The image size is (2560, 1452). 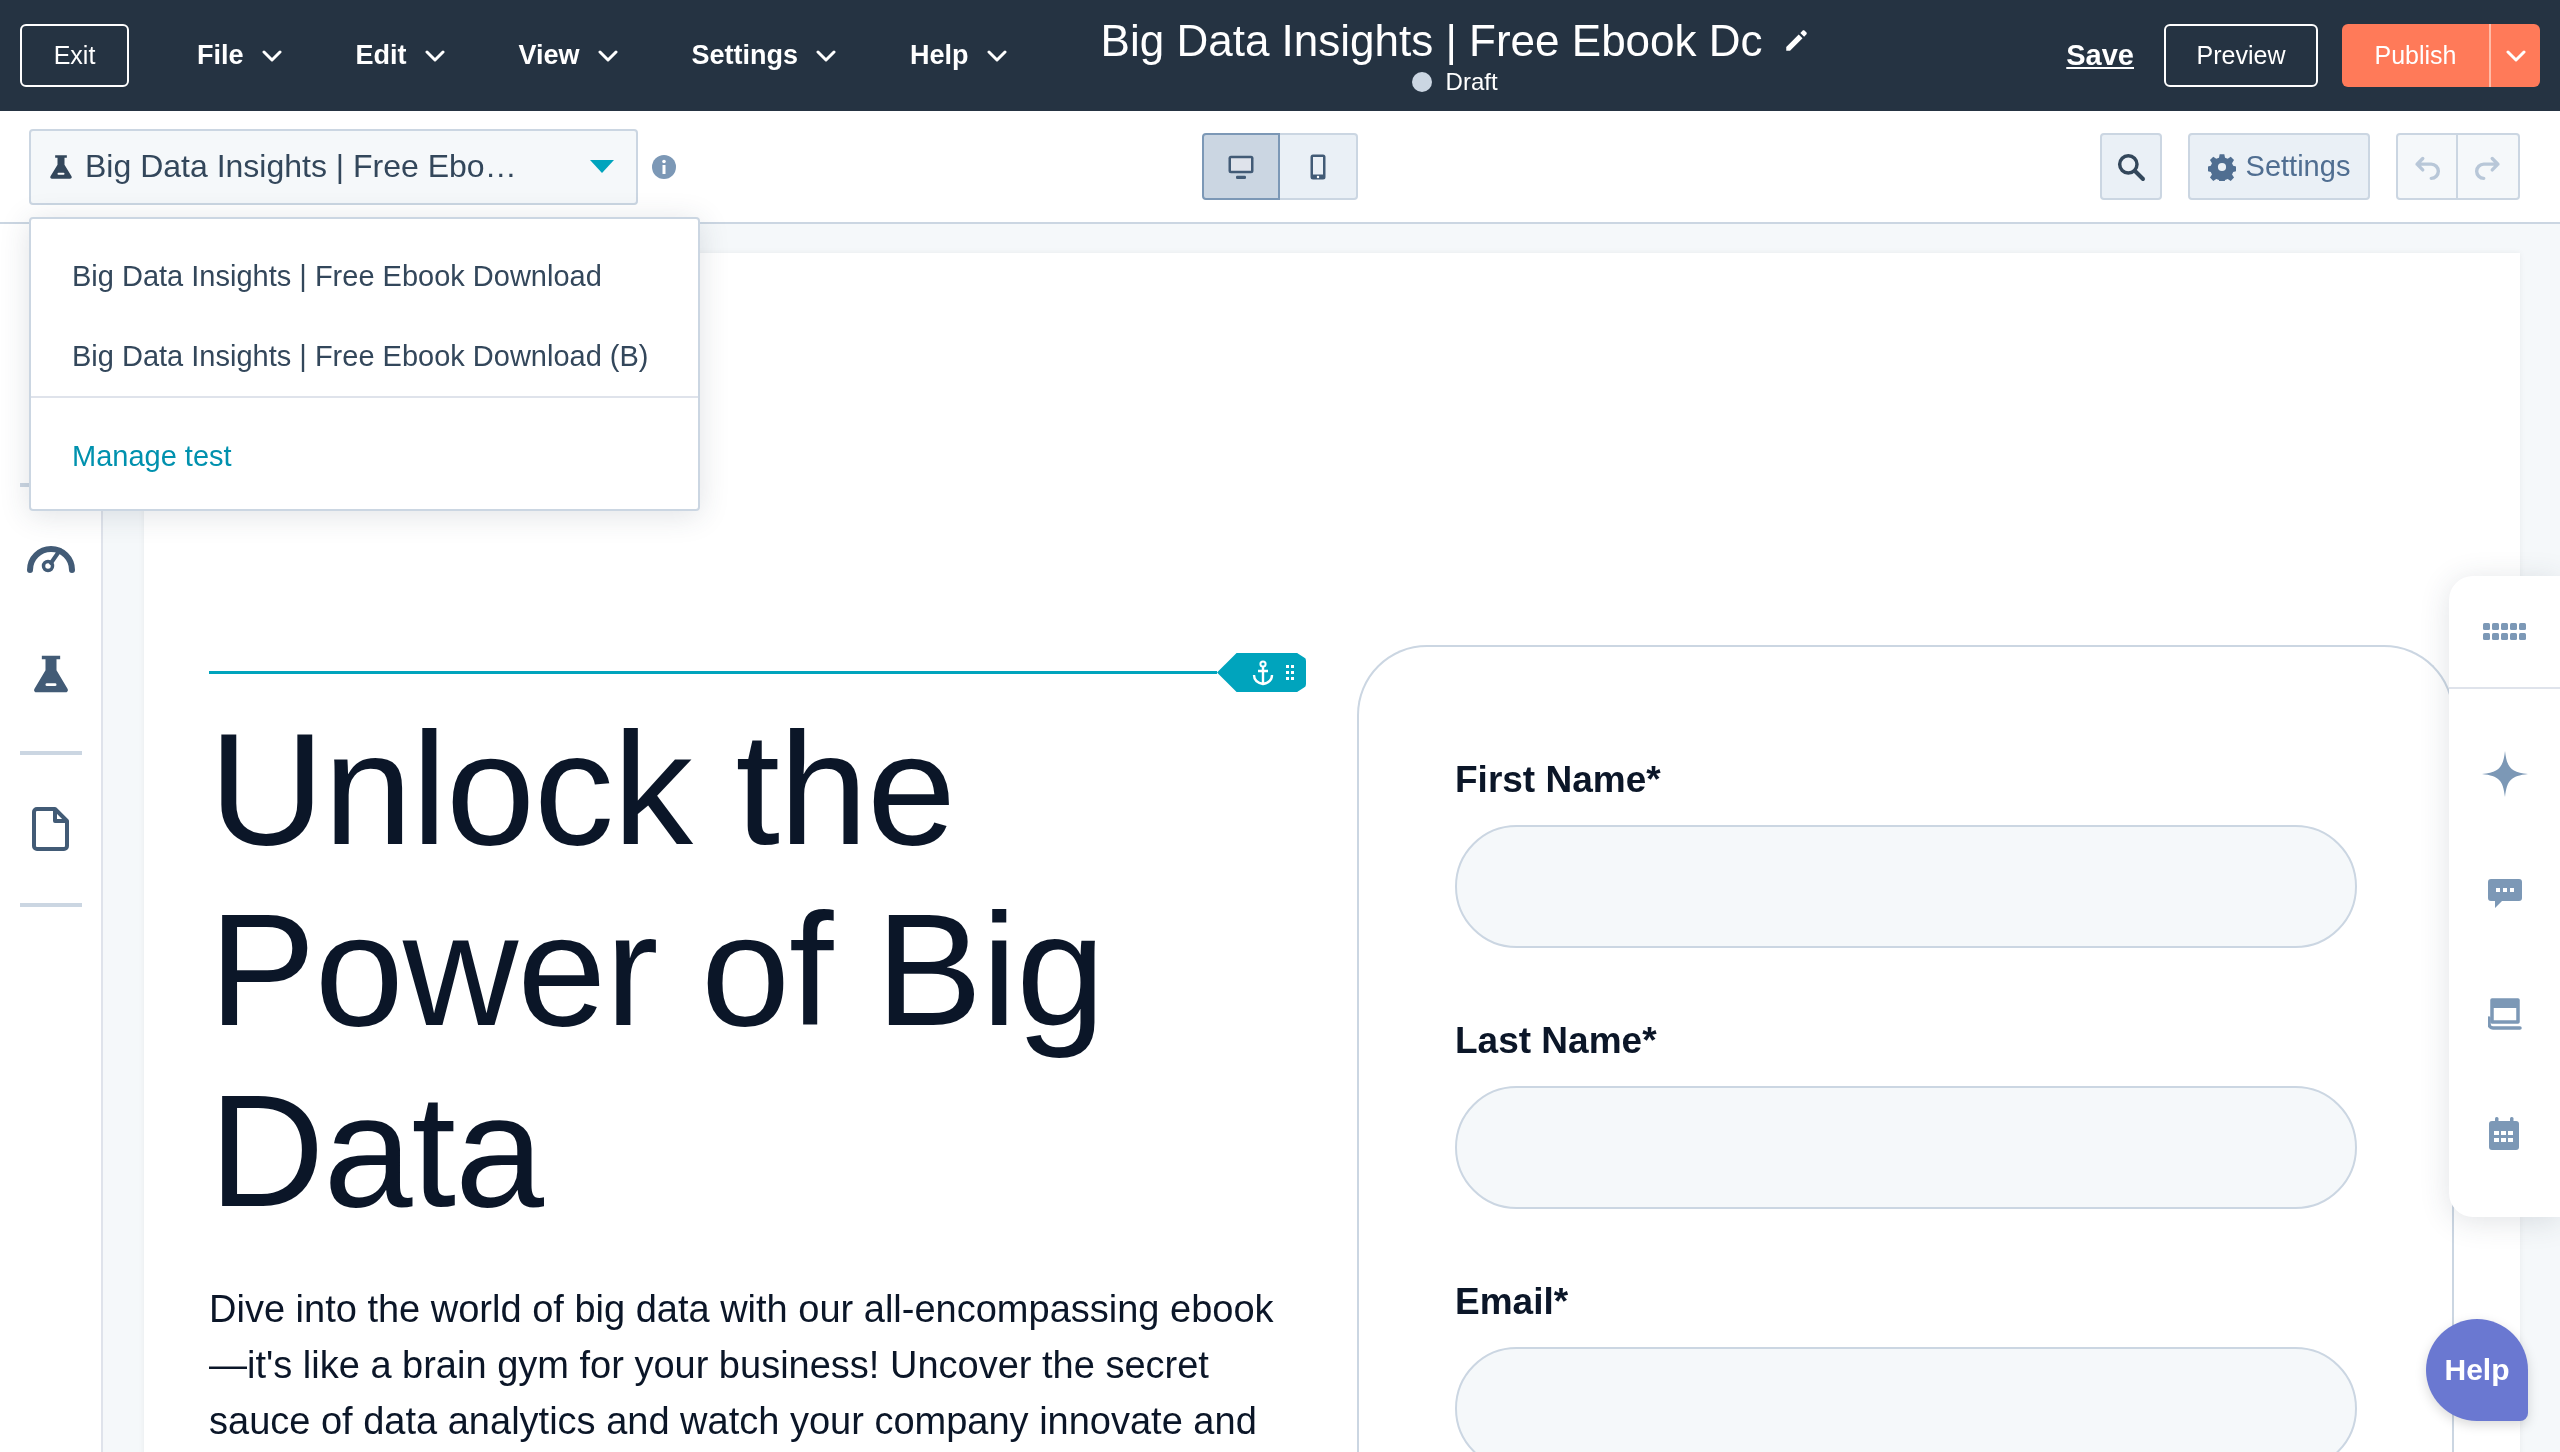 What do you see at coordinates (1556, 1041) in the screenshot?
I see `field-label: Last Name*` at bounding box center [1556, 1041].